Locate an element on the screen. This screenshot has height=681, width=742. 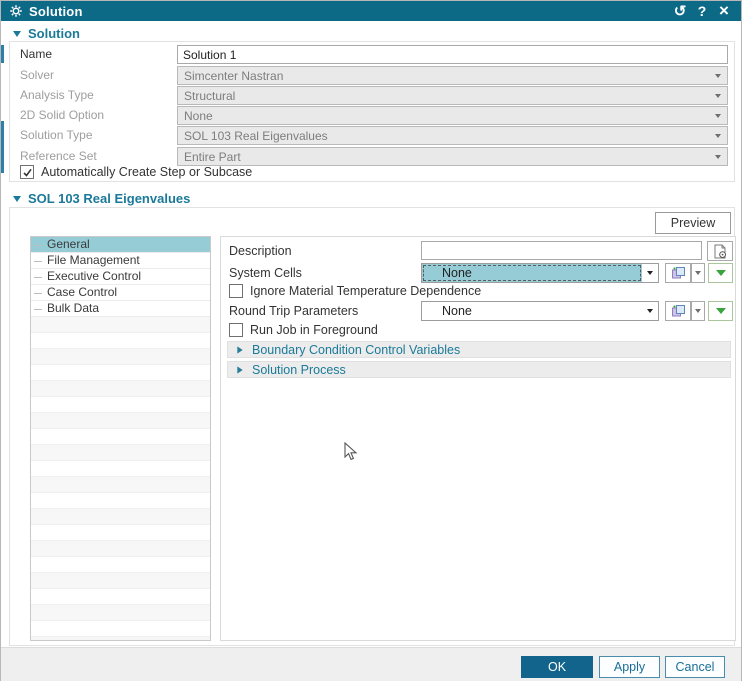
solution-type-label: Solution Type is located at coordinates (56, 135).